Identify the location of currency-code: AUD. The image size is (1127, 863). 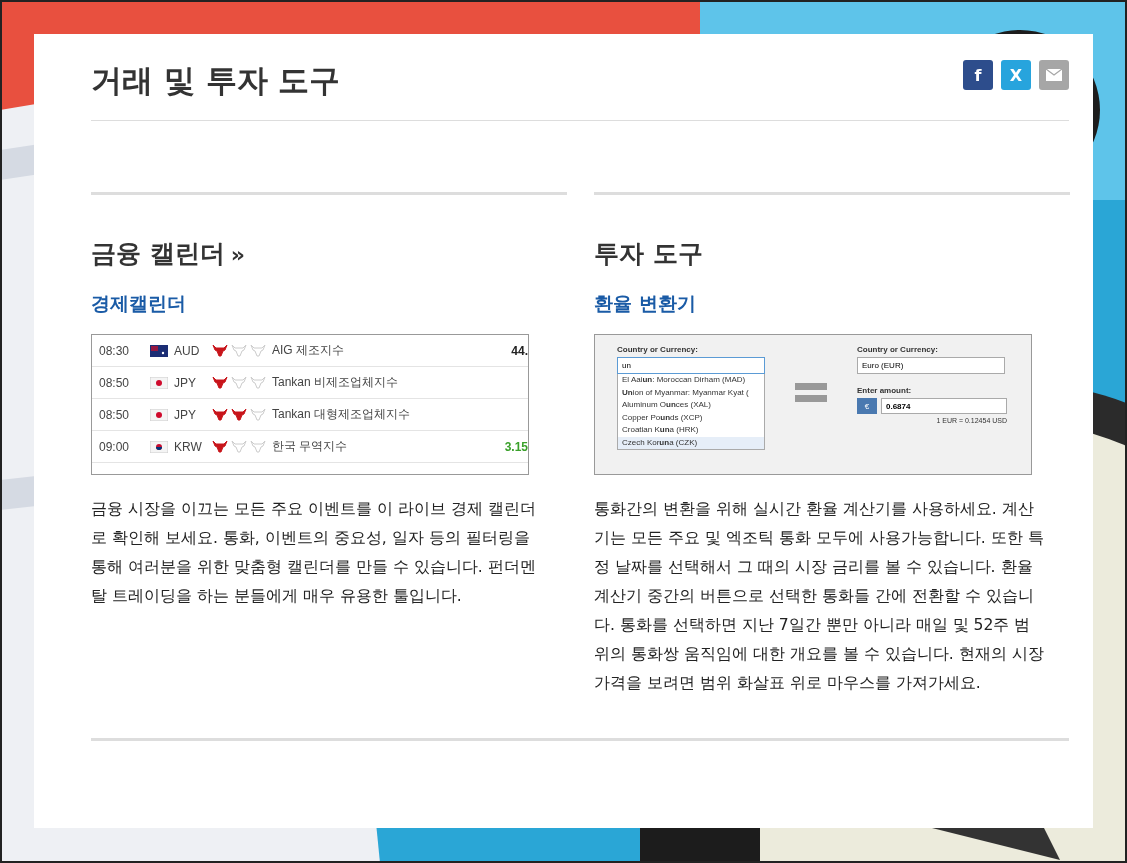
(187, 350).